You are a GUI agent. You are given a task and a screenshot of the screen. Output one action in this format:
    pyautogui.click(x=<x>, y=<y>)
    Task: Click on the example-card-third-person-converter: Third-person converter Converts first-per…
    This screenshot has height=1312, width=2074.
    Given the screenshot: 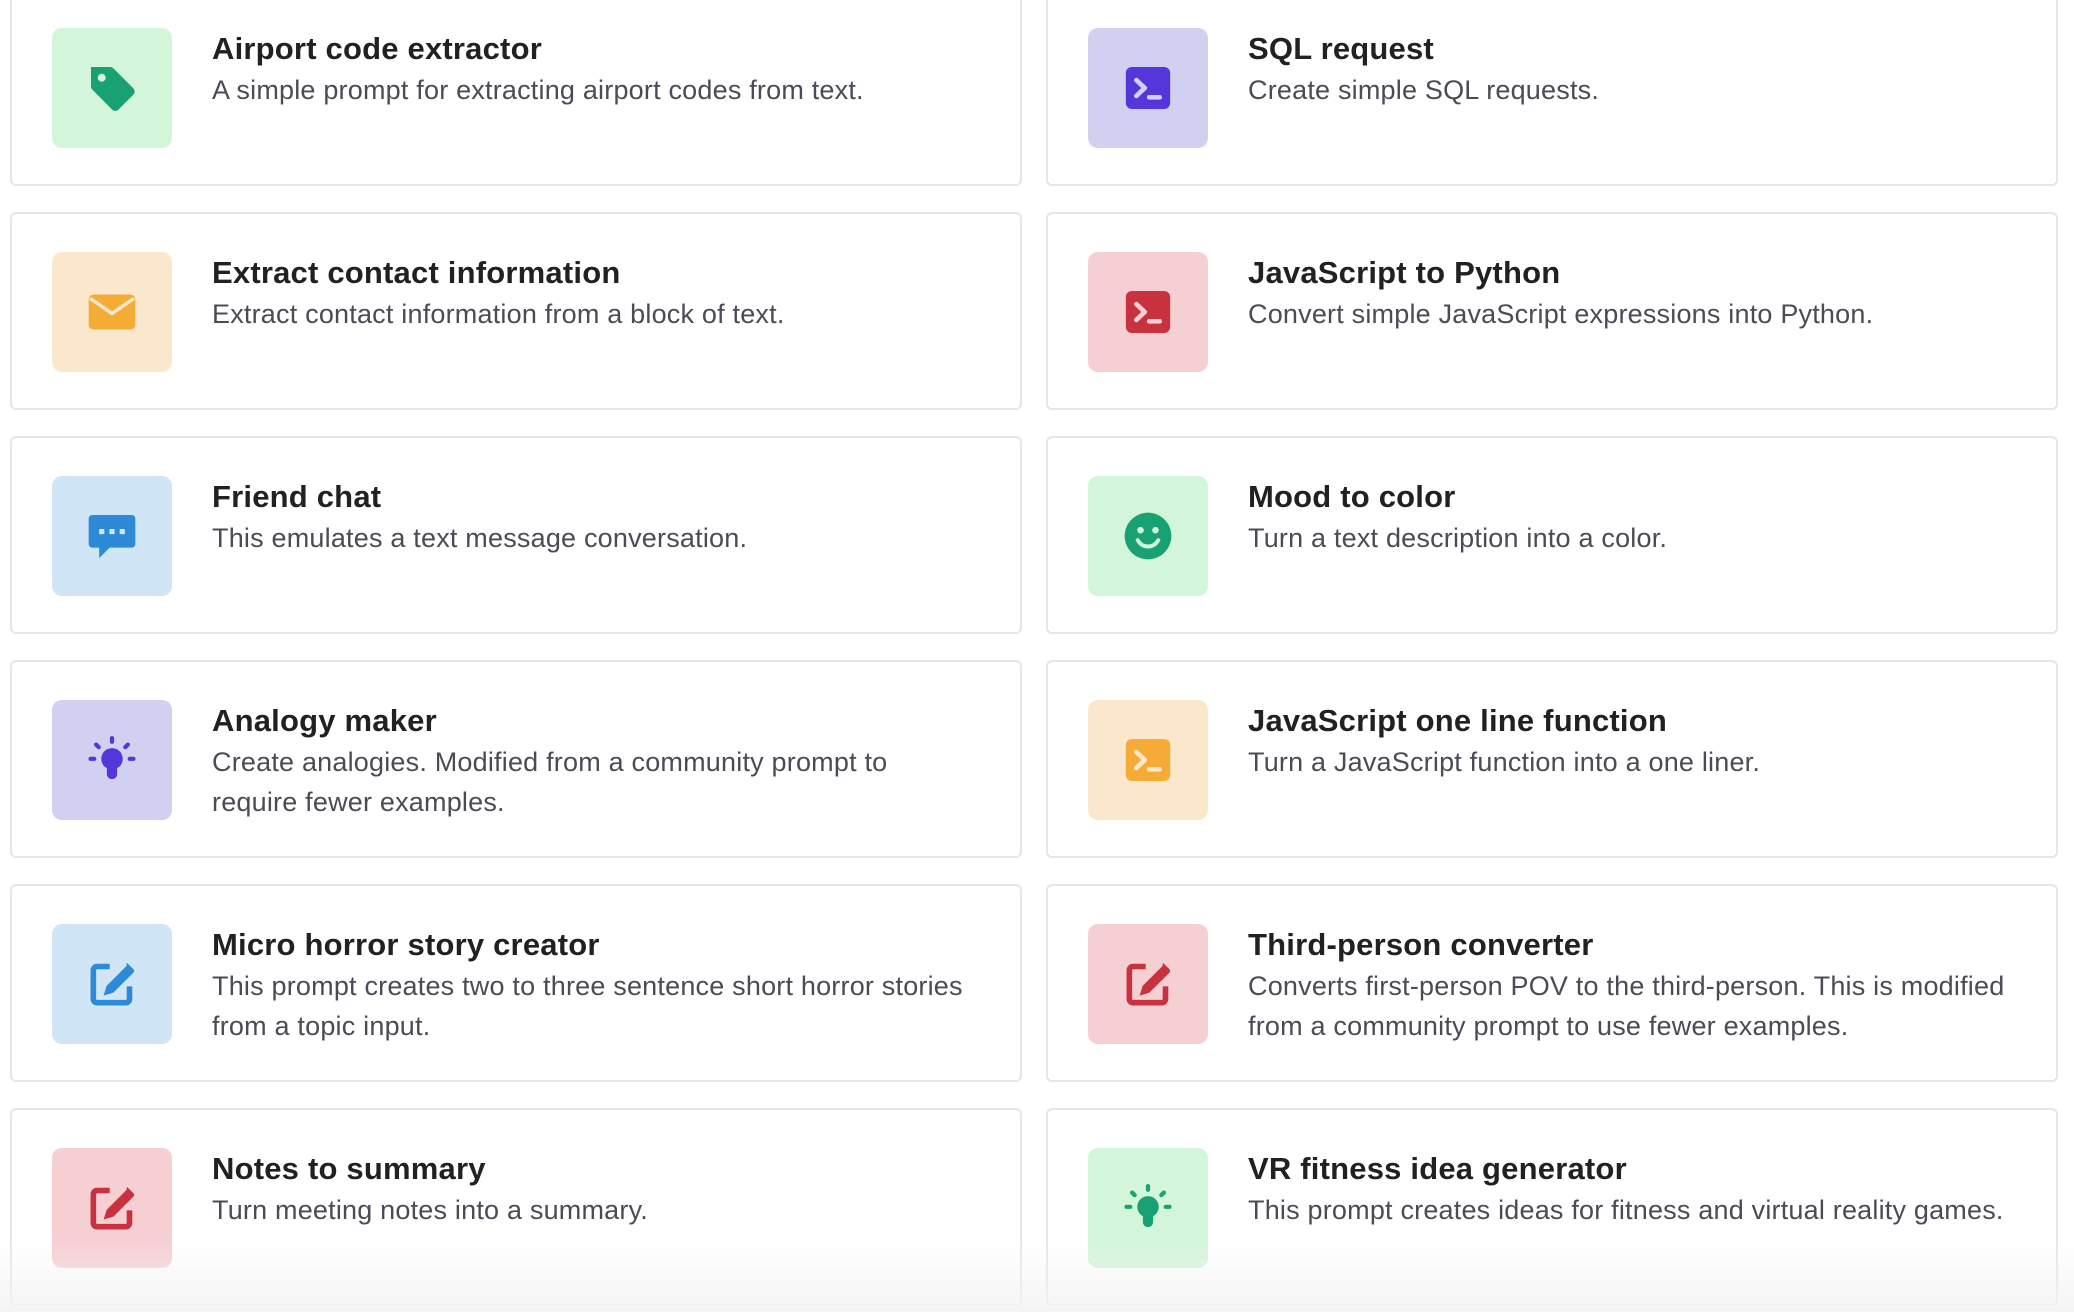 What is the action you would take?
    pyautogui.click(x=1552, y=983)
    